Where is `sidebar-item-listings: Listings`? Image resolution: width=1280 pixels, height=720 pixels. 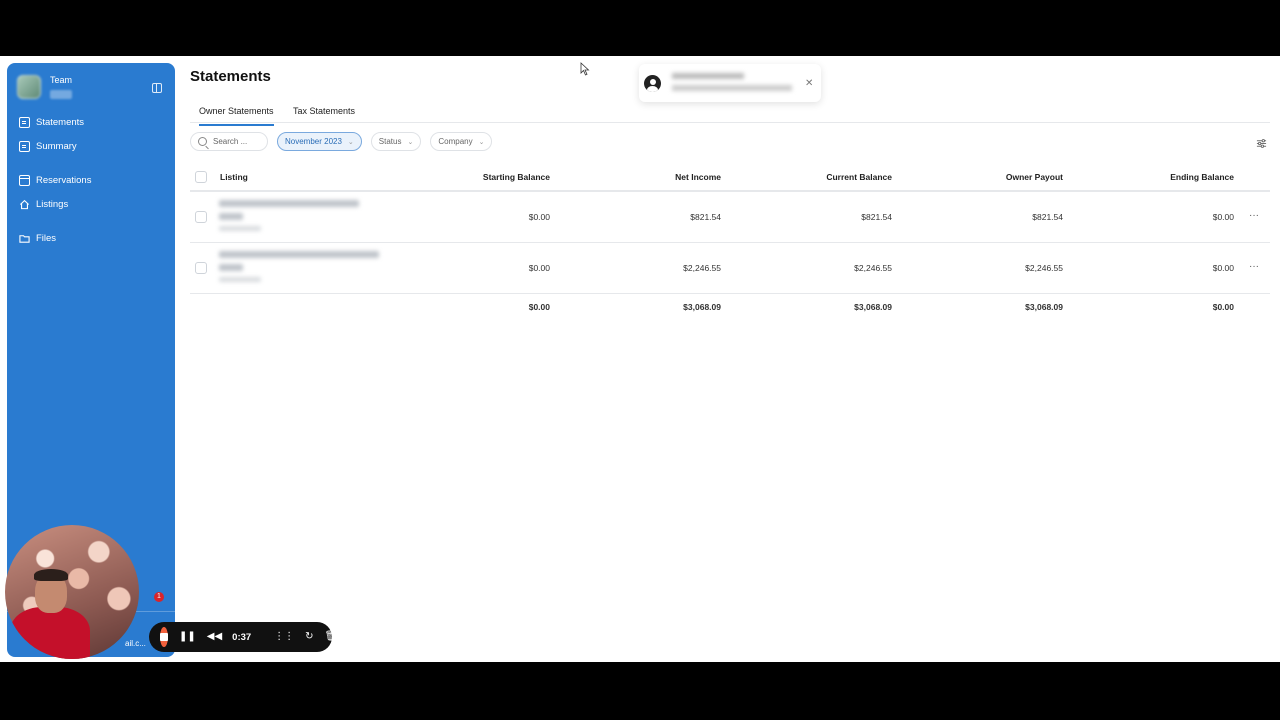 sidebar-item-listings: Listings is located at coordinates (43, 204).